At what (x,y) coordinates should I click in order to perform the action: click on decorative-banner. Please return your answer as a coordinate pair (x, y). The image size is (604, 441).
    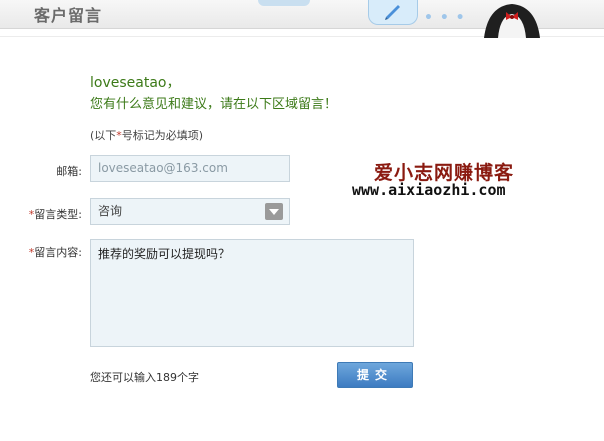
    Looking at the image, I should click on (284, 3).